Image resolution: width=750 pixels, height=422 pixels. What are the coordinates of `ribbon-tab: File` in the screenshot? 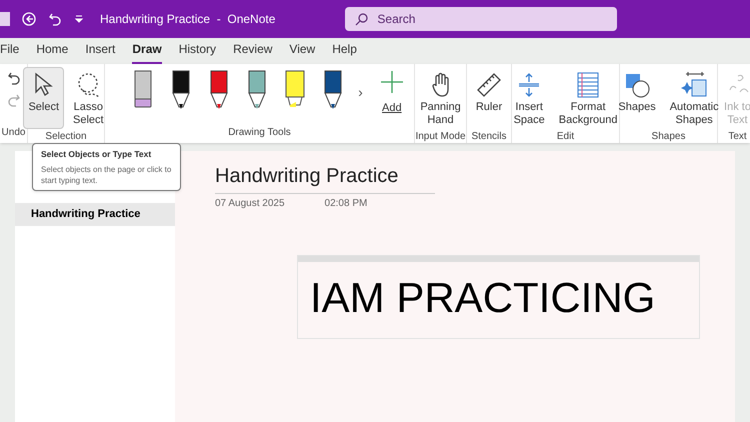 It's located at (10, 52).